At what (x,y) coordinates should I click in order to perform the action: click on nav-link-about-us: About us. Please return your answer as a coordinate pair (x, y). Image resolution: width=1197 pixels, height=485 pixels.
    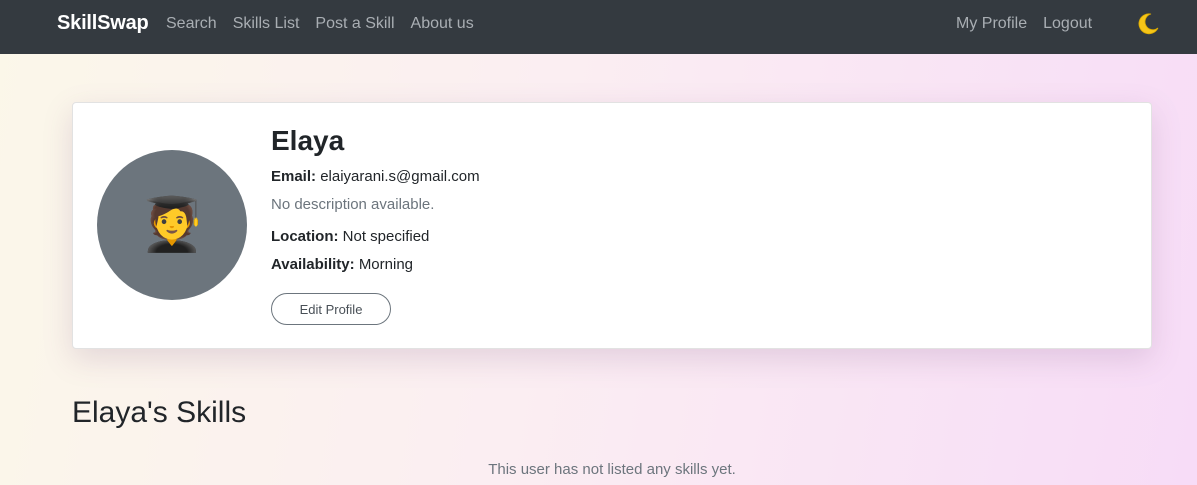
    Looking at the image, I should click on (442, 24).